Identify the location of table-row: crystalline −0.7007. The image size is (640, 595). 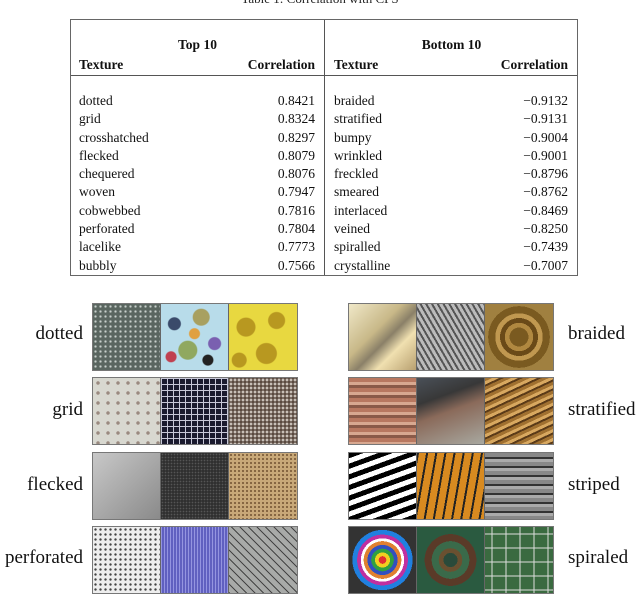
(451, 267).